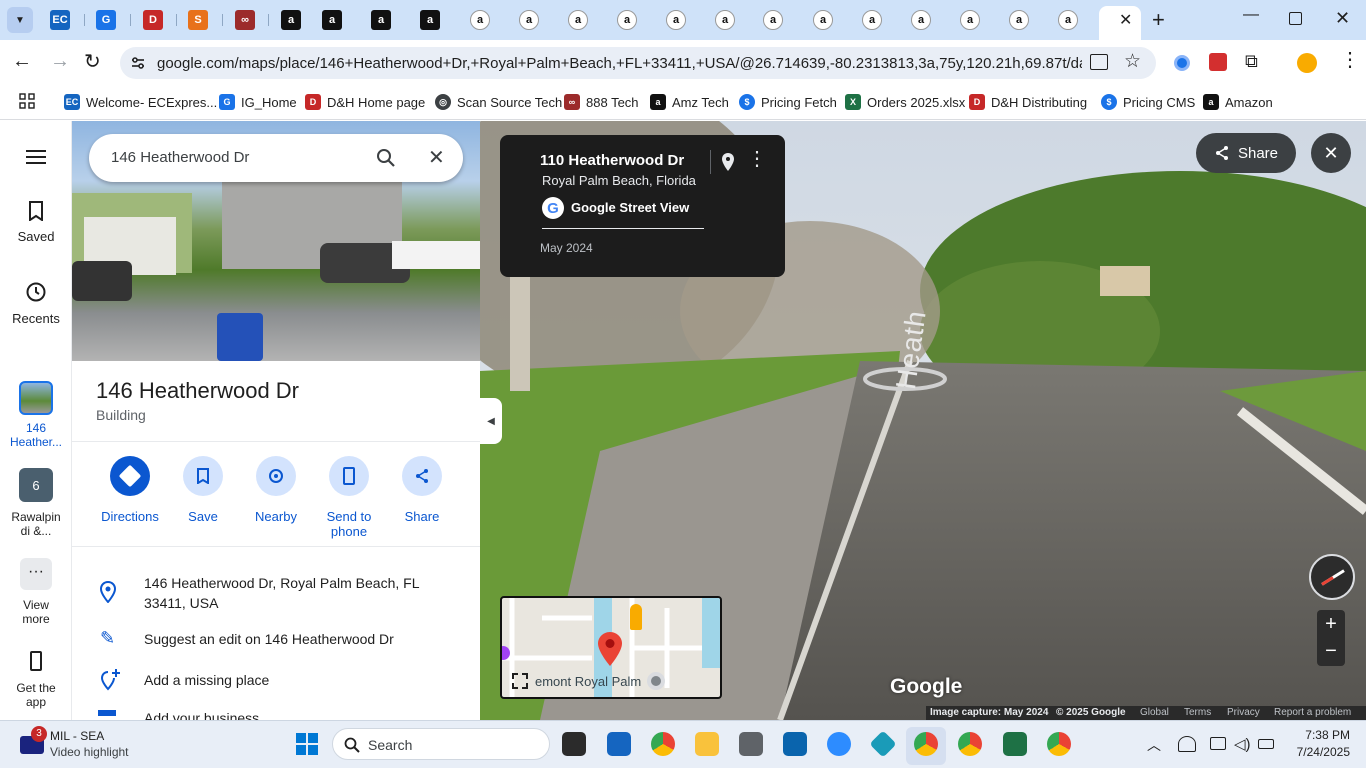 This screenshot has height=768, width=1366. I want to click on pdf-extension-icon, so click(1218, 62).